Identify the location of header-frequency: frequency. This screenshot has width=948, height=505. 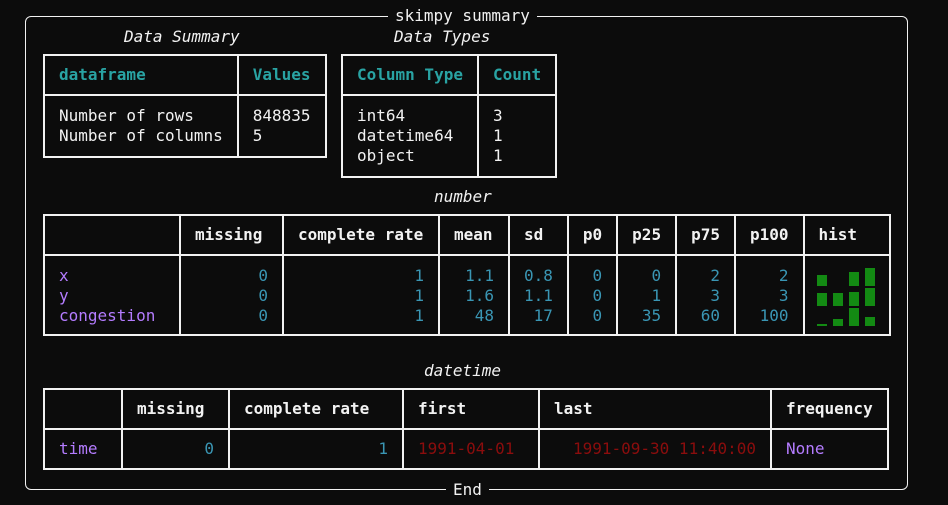
(829, 409).